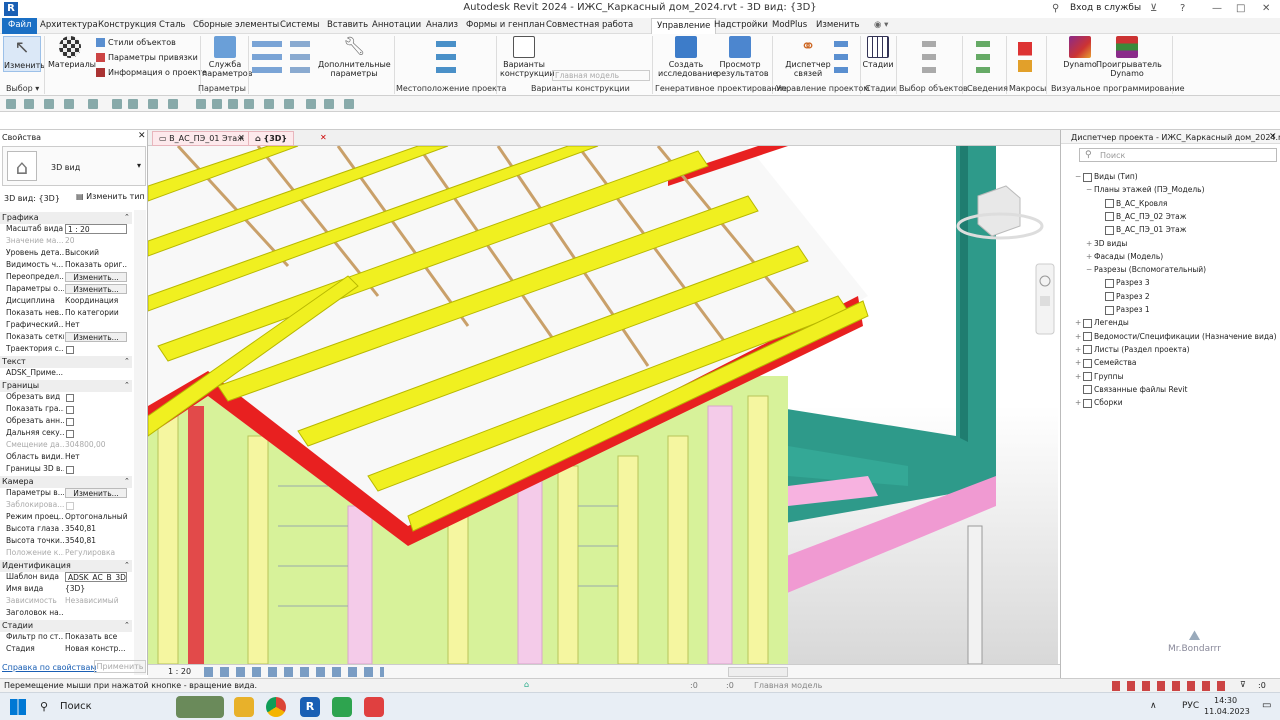 This screenshot has height=720, width=1280. Describe the element at coordinates (1153, 706) in the screenshot. I see `tray-chevron-icon: ∧` at that location.